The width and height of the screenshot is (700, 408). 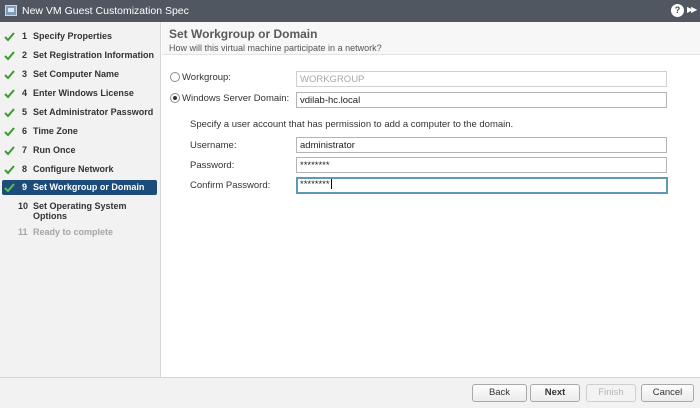 I want to click on finish-button: Finish, so click(x=611, y=393).